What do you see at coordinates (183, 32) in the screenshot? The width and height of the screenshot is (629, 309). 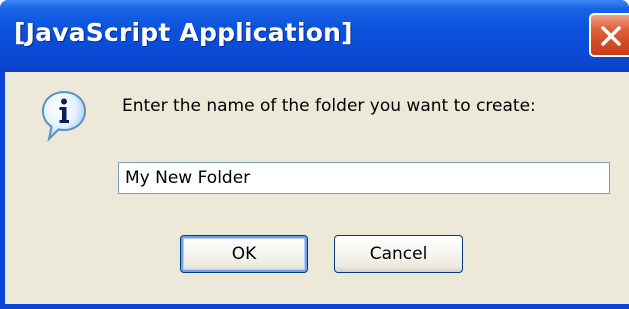 I see `window-title: [JavaScript Application]` at bounding box center [183, 32].